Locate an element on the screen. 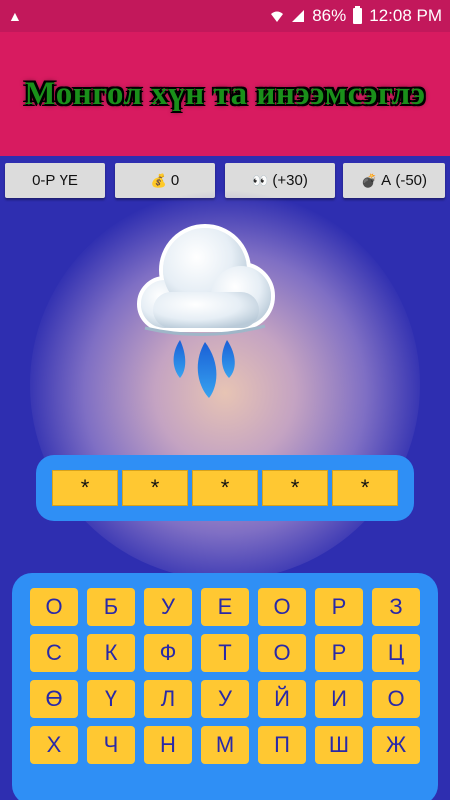 This screenshot has height=800, width=450. battery-percent: 86% is located at coordinates (329, 15).